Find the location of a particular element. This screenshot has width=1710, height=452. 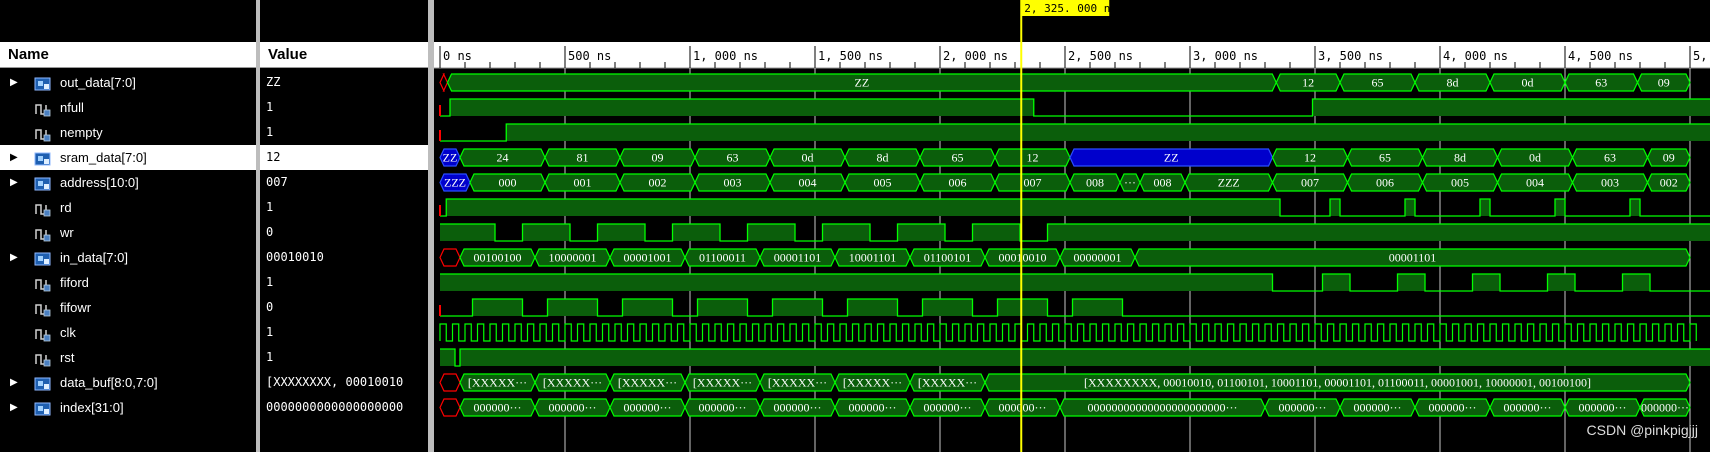

signal-row-in-data-7-0: ▶ in_data[7:0] is located at coordinates (128, 257).